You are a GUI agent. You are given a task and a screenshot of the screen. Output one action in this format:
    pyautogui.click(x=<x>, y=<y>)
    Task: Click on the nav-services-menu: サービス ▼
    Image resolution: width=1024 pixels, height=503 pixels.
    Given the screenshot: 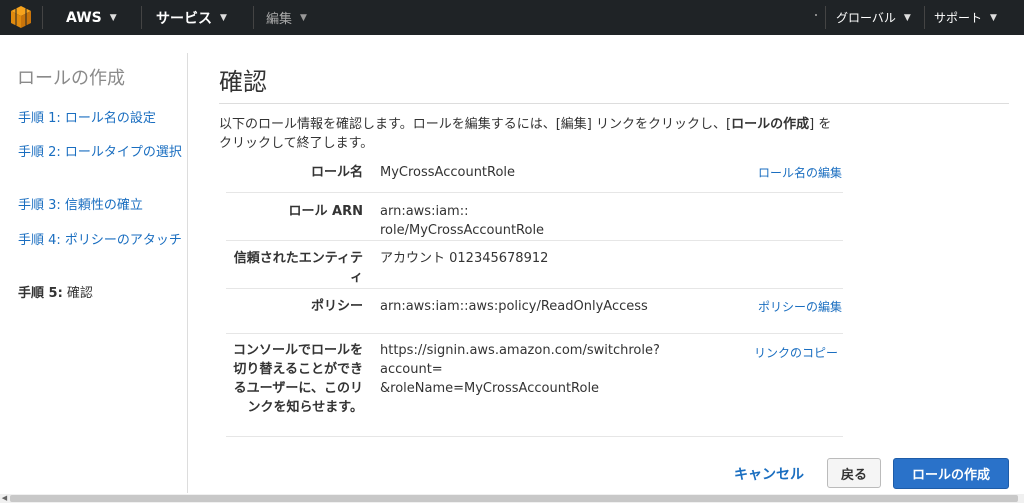 What is the action you would take?
    pyautogui.click(x=191, y=17)
    